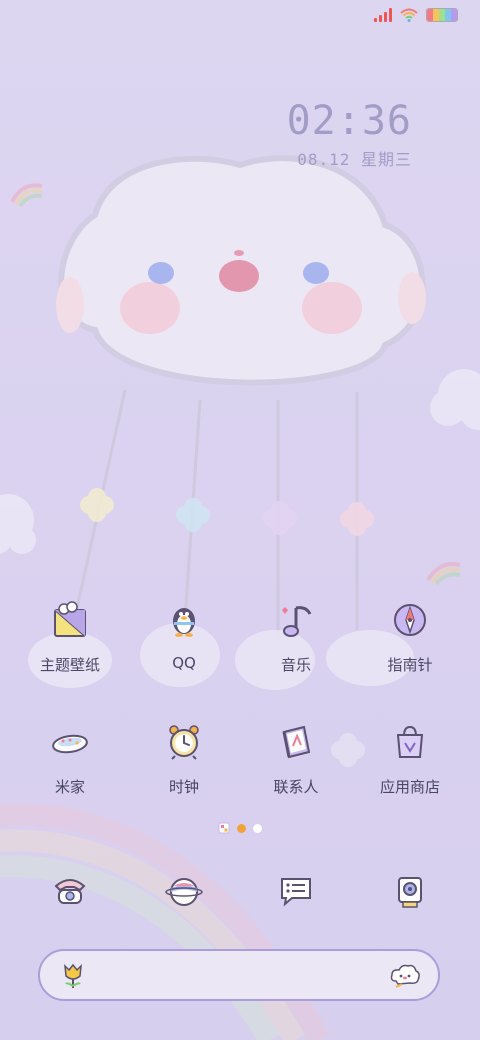 Image resolution: width=480 pixels, height=1040 pixels. I want to click on app-theme-wallpaper: 主题壁纸, so click(70, 635).